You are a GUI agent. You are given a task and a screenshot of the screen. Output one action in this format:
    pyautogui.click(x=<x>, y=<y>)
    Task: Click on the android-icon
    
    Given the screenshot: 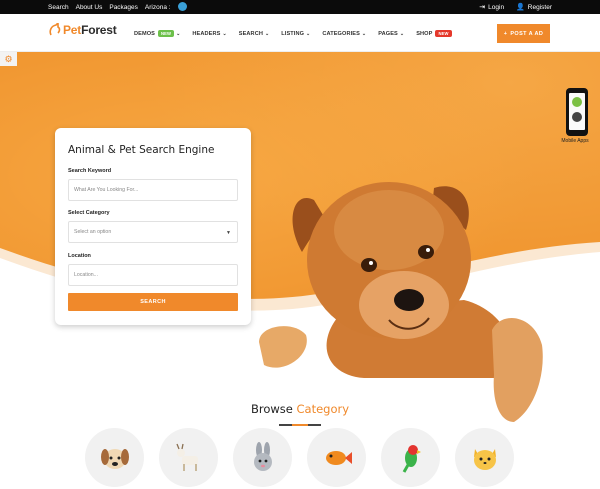 What is the action you would take?
    pyautogui.click(x=577, y=102)
    